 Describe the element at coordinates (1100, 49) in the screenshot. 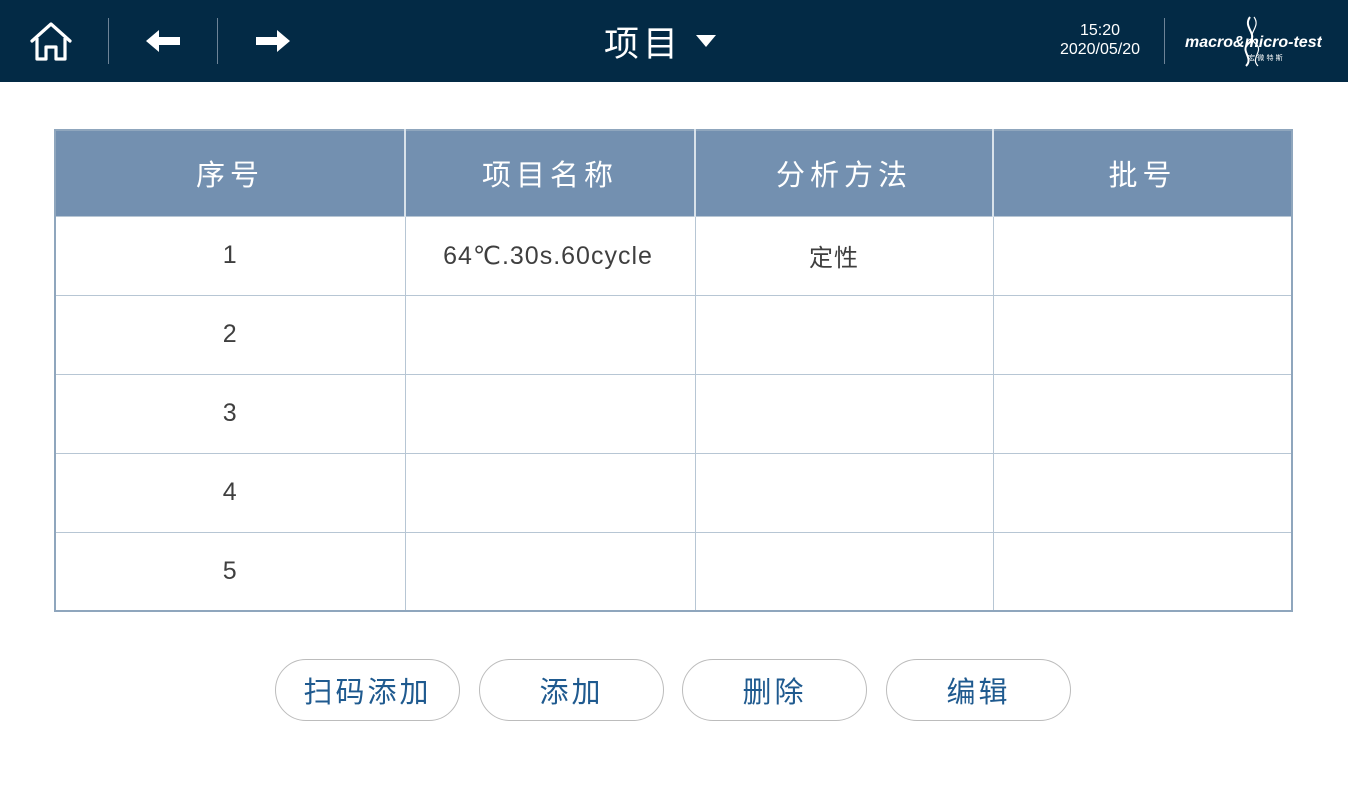

I see `clock-date: 2020/05/20` at that location.